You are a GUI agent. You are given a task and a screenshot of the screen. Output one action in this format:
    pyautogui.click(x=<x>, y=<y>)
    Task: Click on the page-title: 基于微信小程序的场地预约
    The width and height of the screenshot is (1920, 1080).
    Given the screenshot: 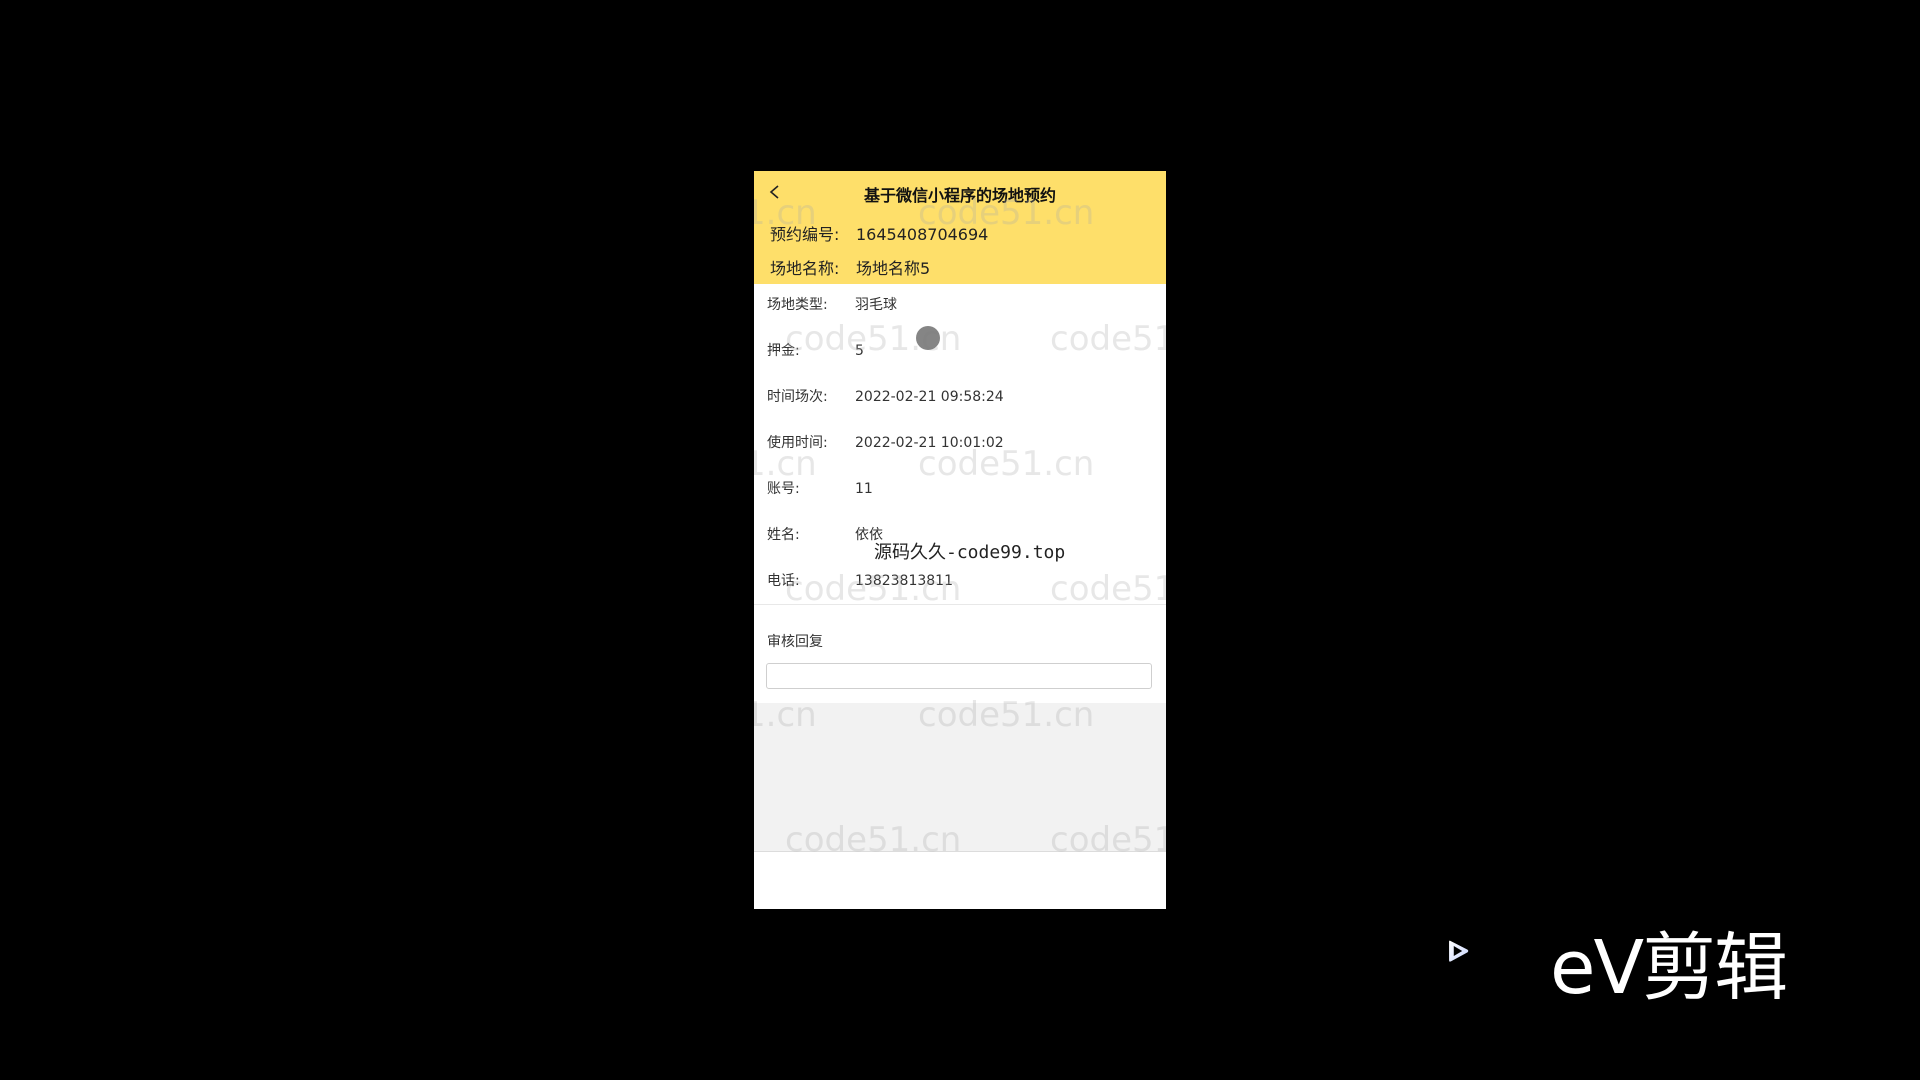 What is the action you would take?
    pyautogui.click(x=959, y=195)
    